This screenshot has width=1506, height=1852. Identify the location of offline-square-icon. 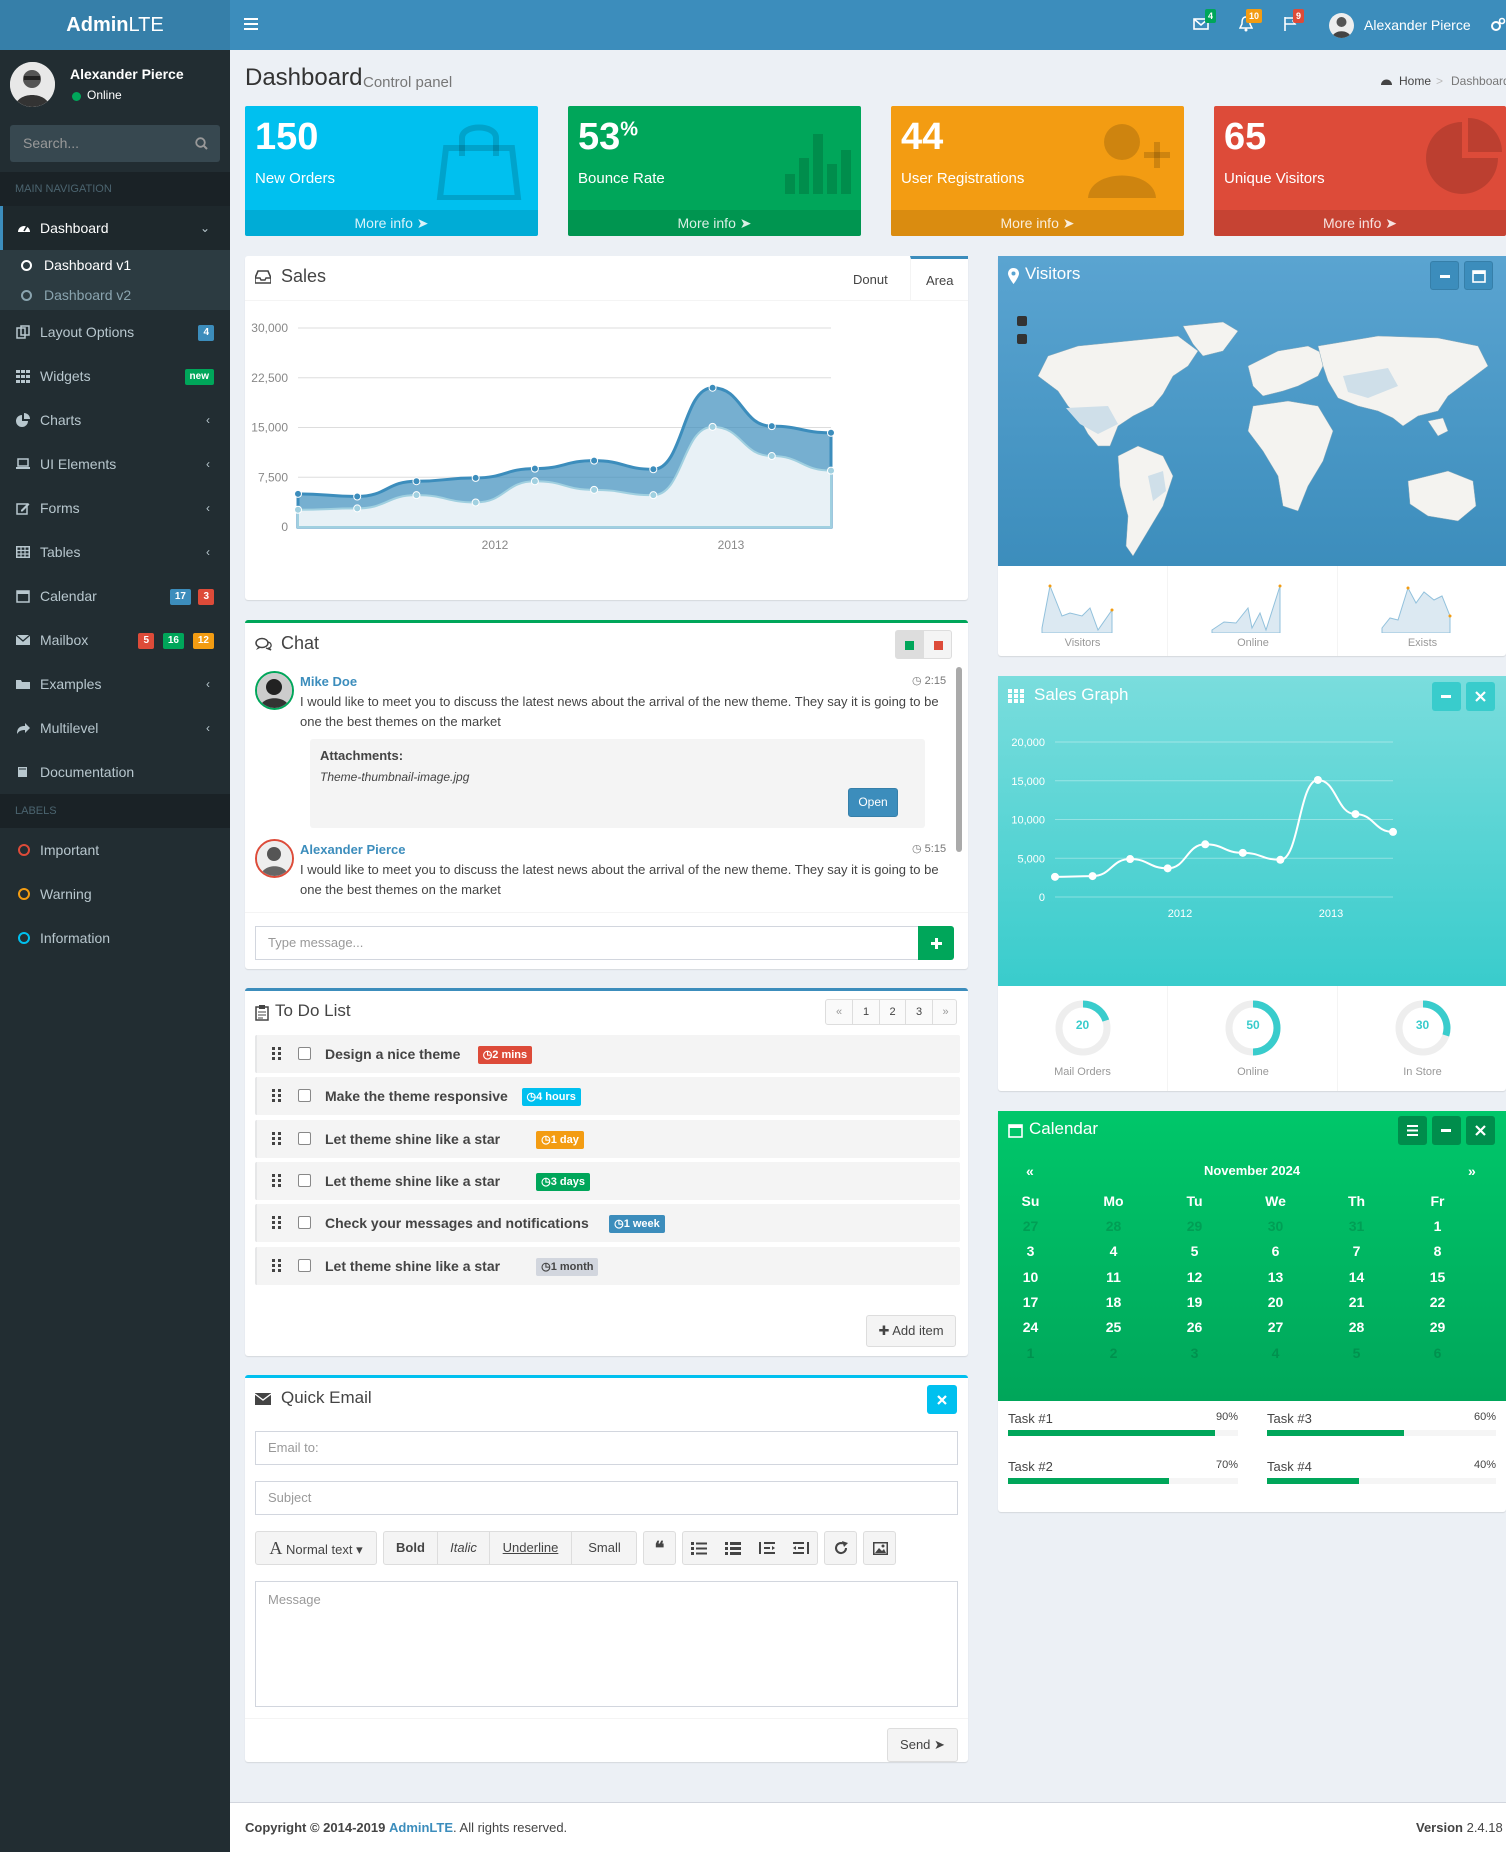
(938, 645).